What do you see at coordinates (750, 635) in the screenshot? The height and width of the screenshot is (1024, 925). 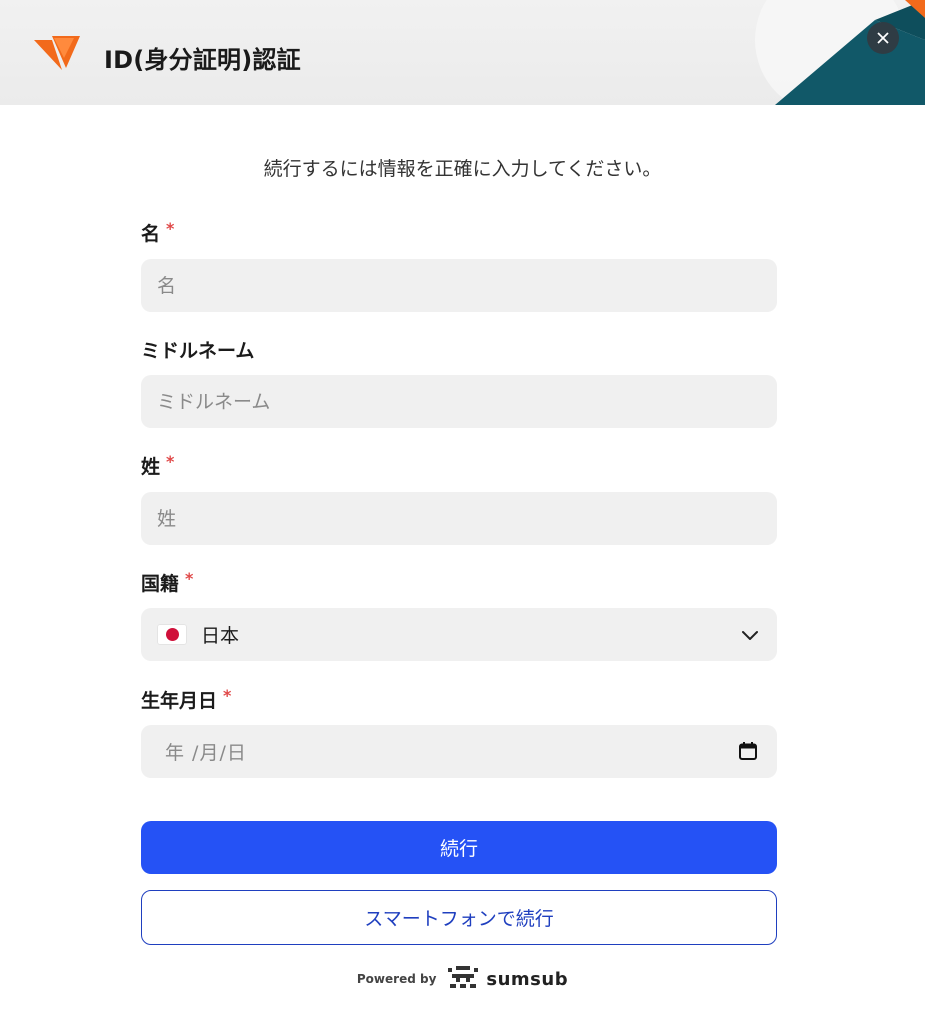 I see `chevron-down-icon` at bounding box center [750, 635].